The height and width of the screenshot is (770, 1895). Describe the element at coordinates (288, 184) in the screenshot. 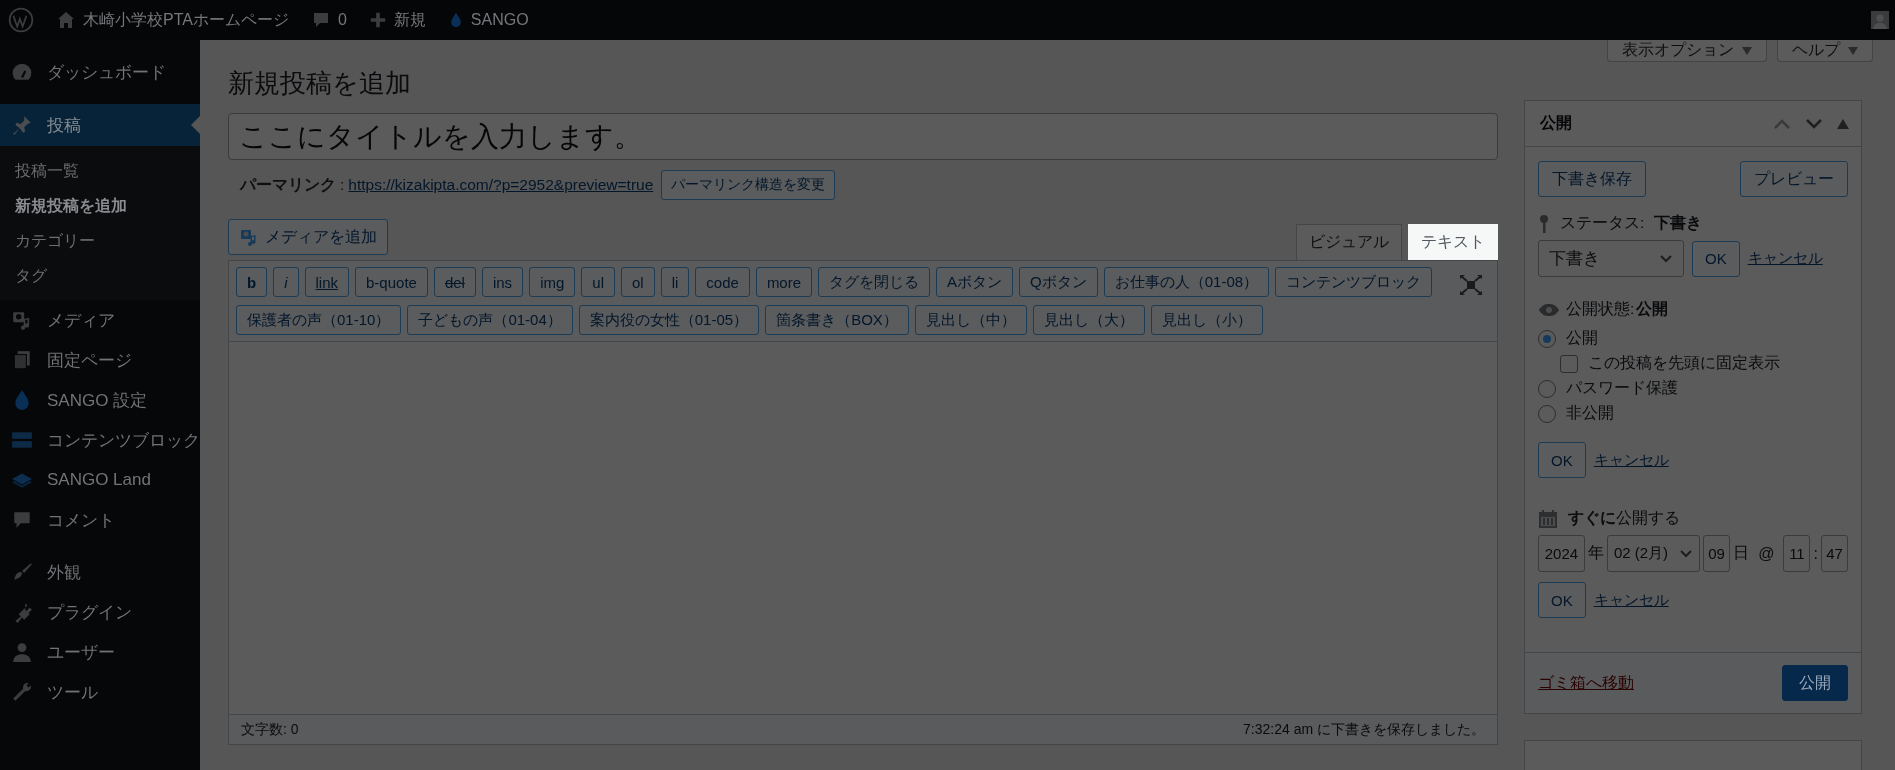

I see `permalink-label: パーマリンク` at that location.